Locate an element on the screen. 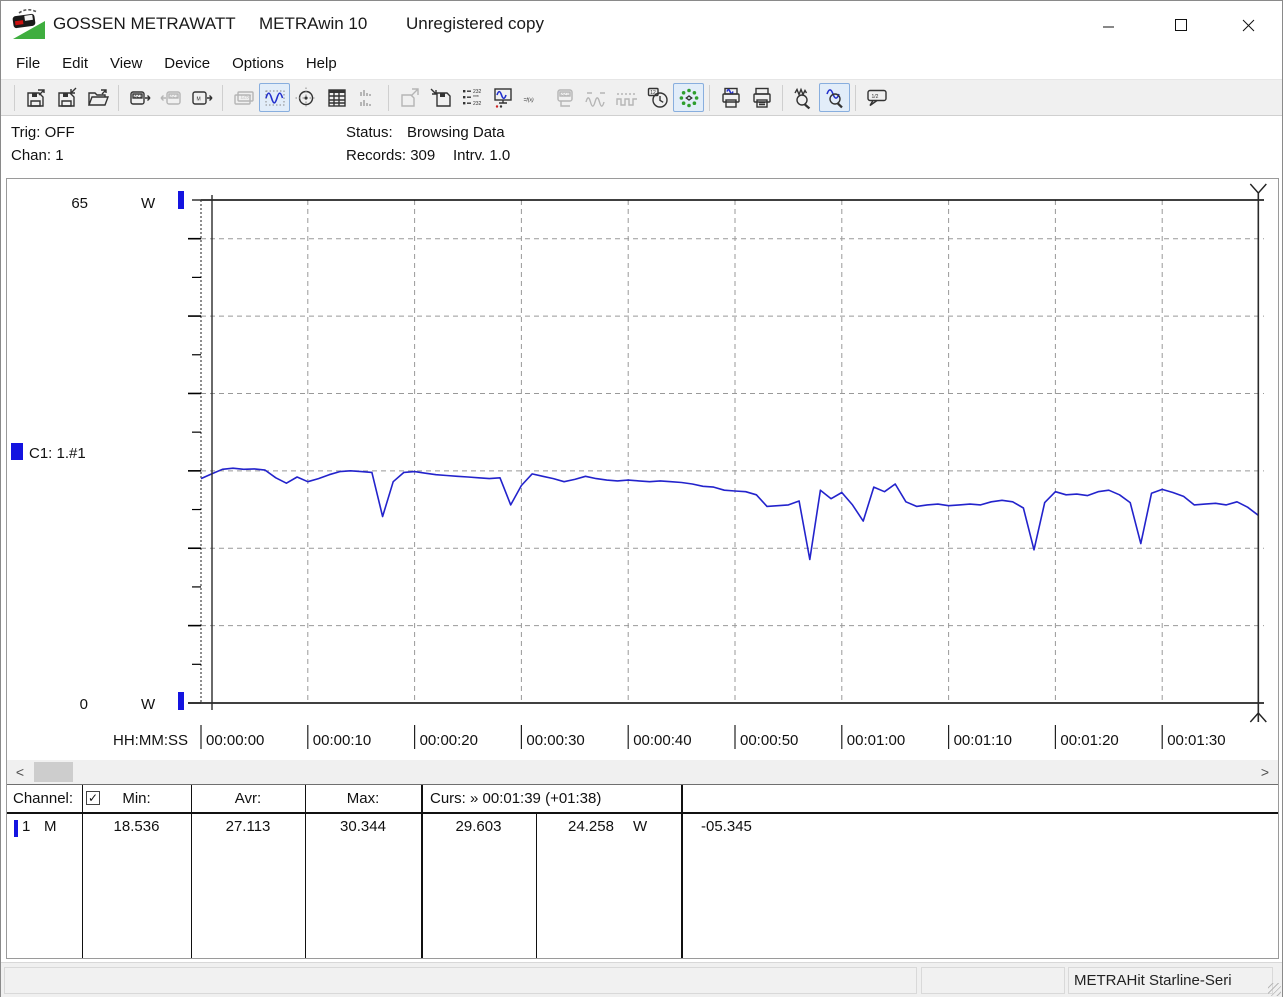  save-file-button is located at coordinates (35, 97).